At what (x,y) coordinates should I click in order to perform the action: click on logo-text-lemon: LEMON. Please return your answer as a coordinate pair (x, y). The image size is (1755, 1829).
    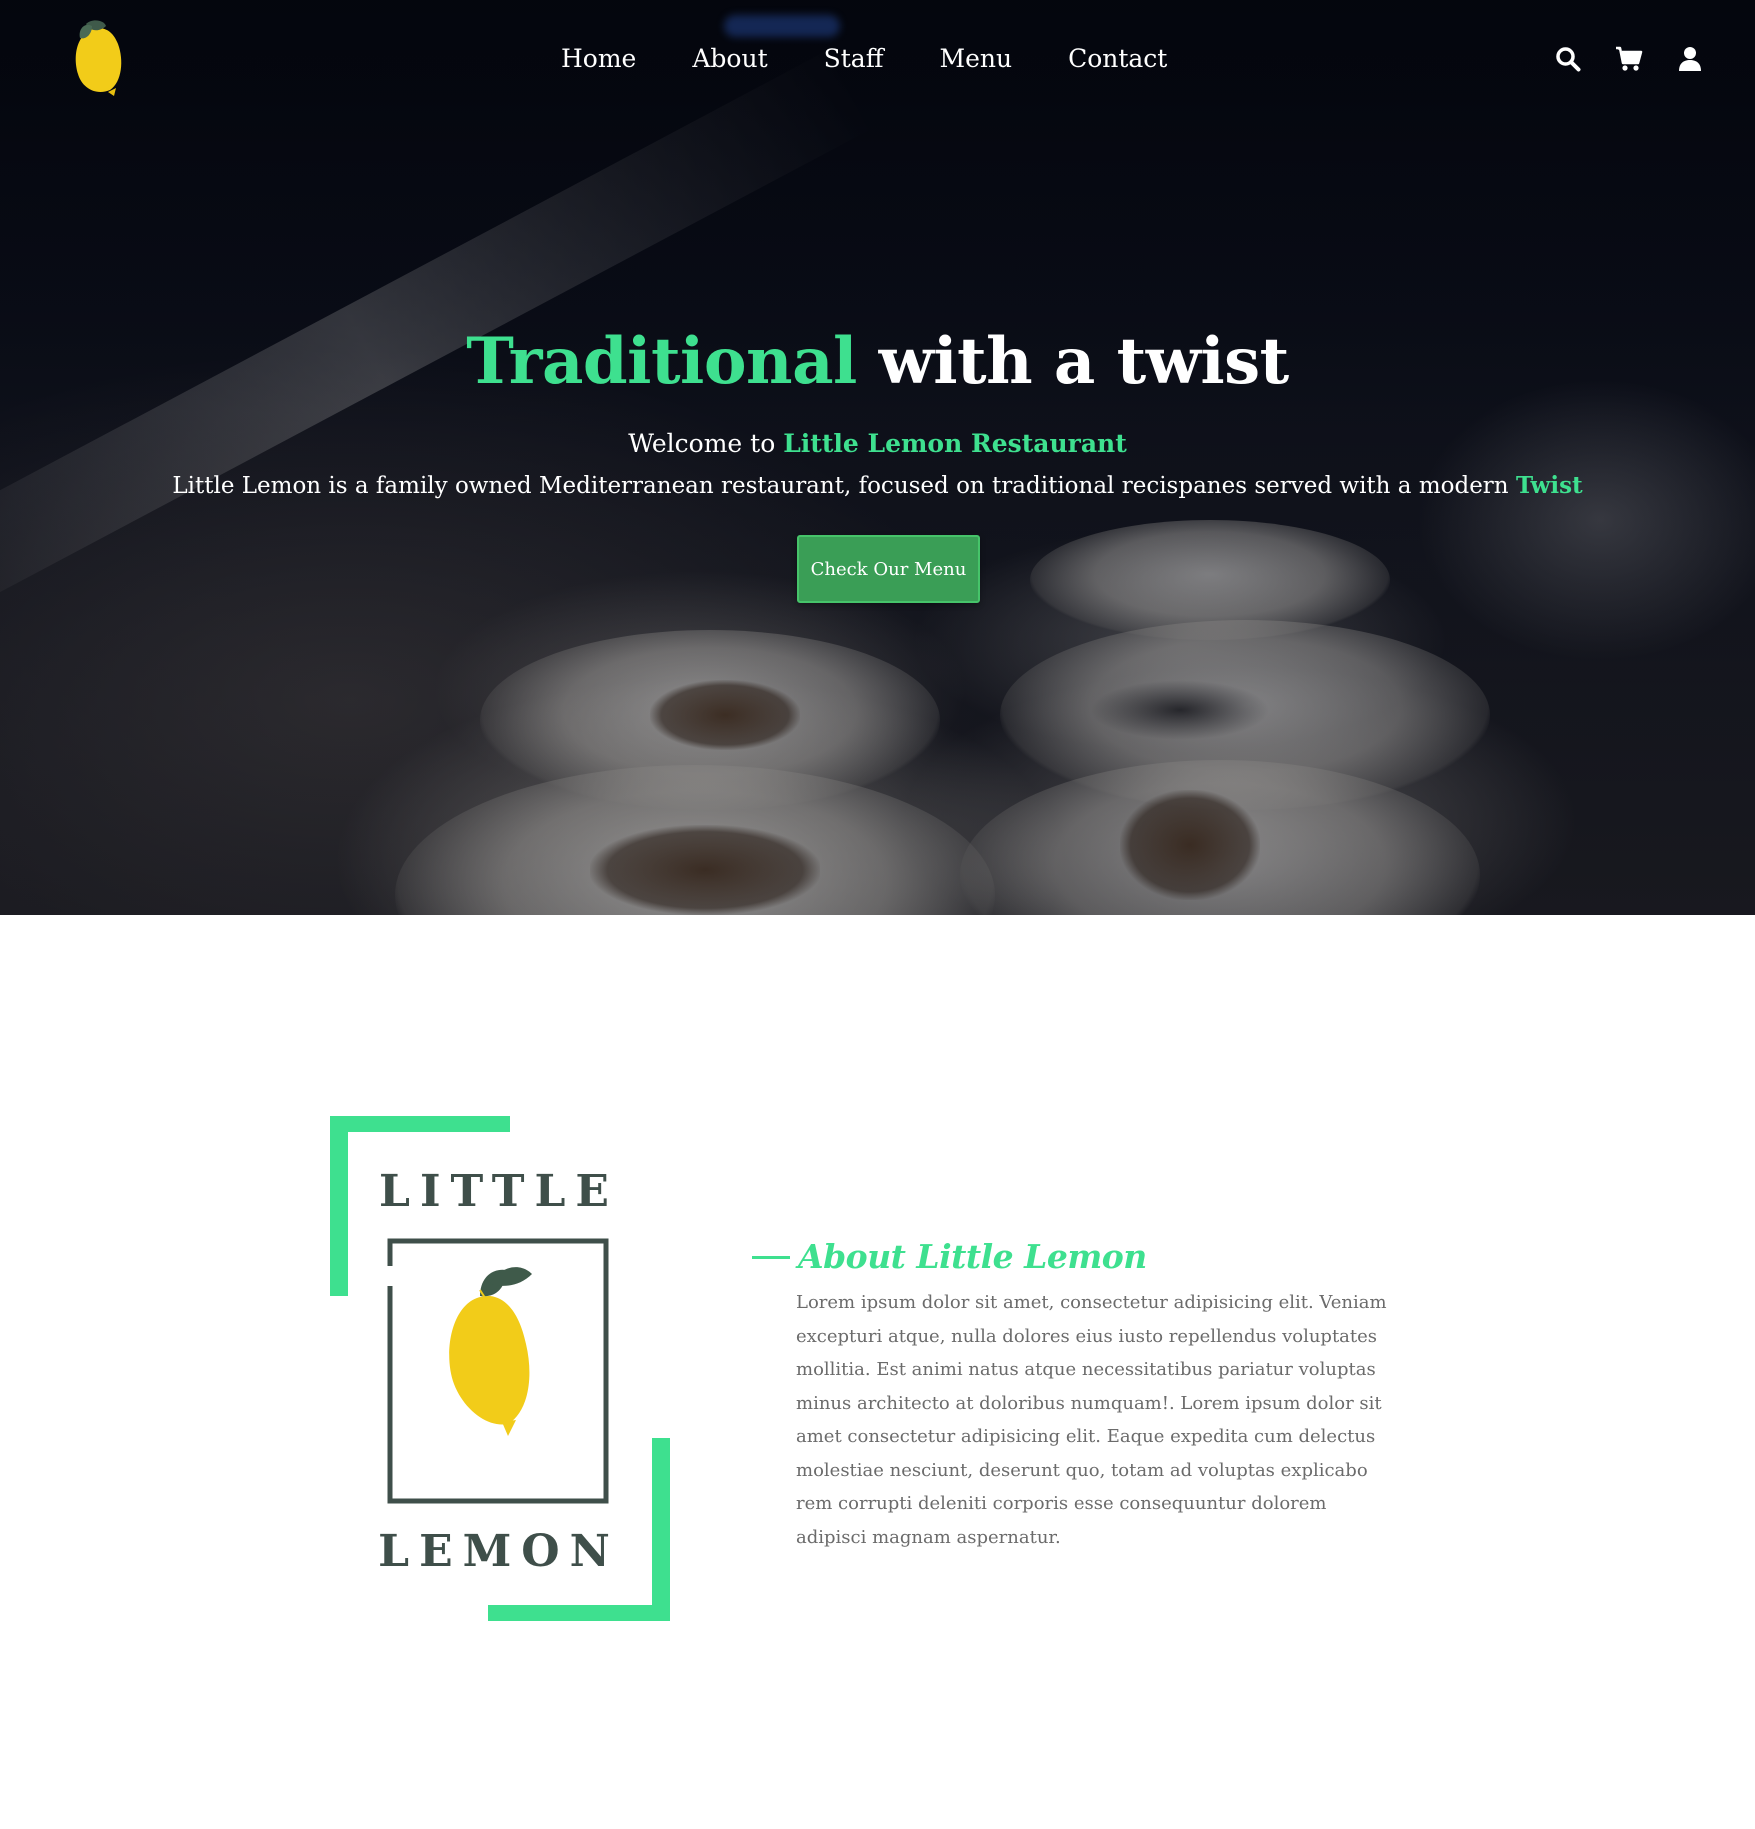
    Looking at the image, I should click on (499, 1551).